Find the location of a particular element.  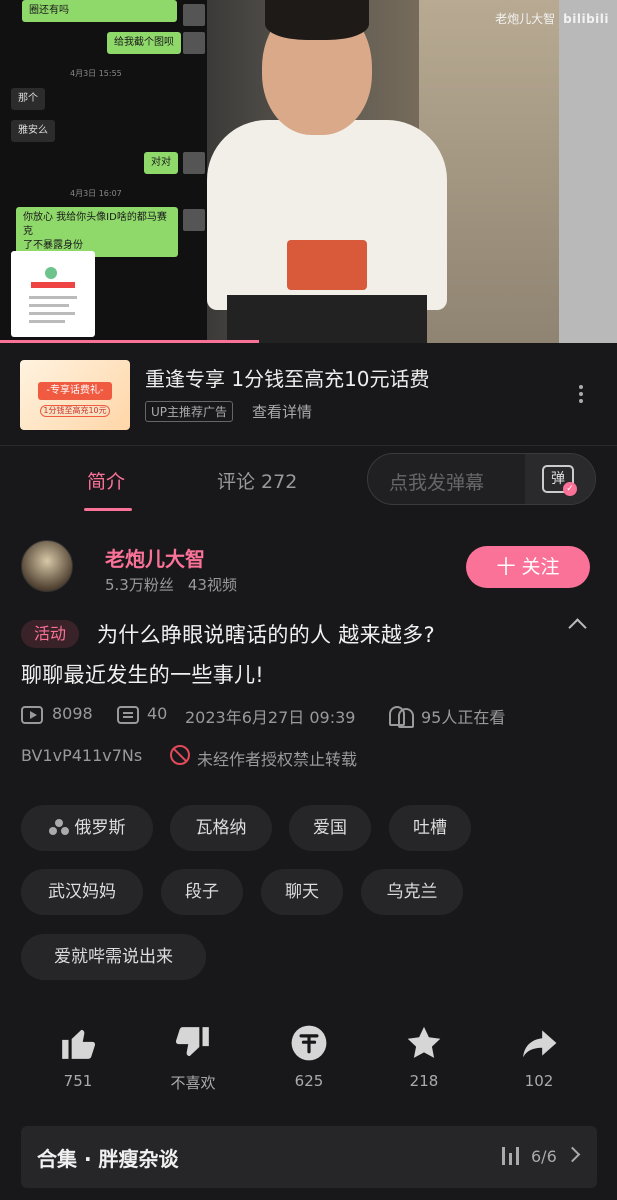

danmaku-toggle-button: 弹 ✓ is located at coordinates (560, 479).